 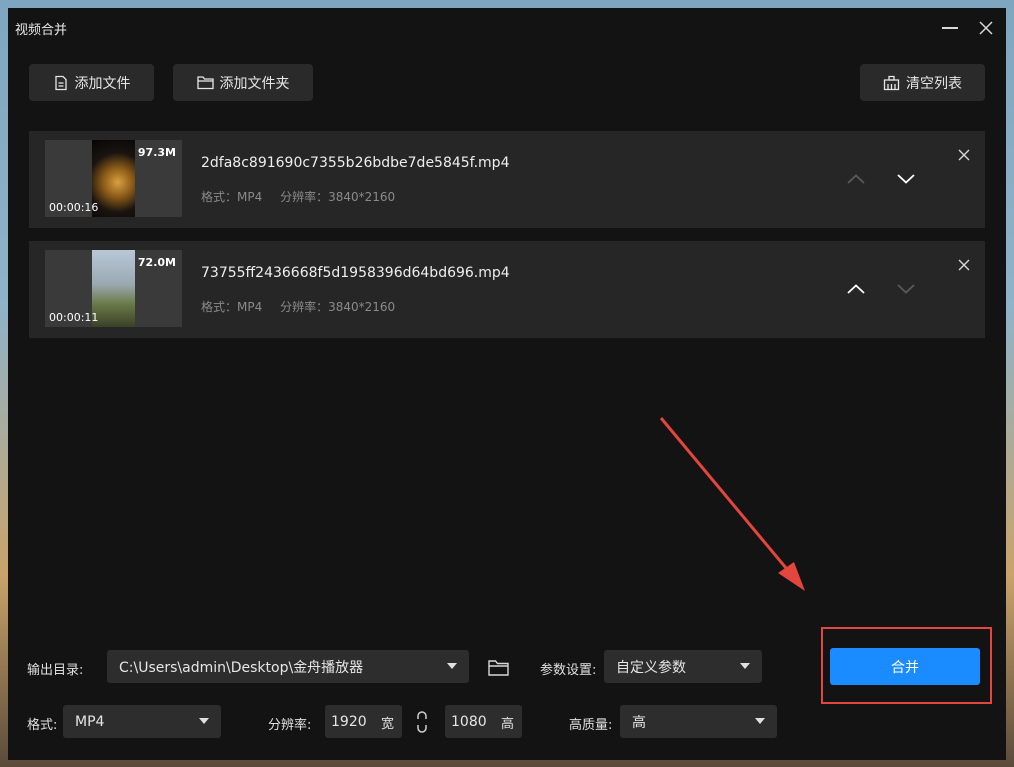 What do you see at coordinates (387, 724) in the screenshot?
I see `width-unit: 宽` at bounding box center [387, 724].